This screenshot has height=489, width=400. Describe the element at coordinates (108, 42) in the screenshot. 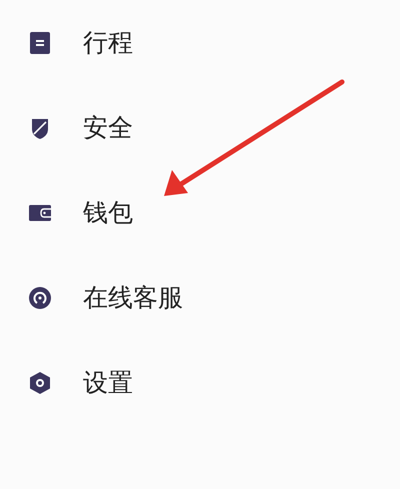

I see `menu-item: 行程` at that location.